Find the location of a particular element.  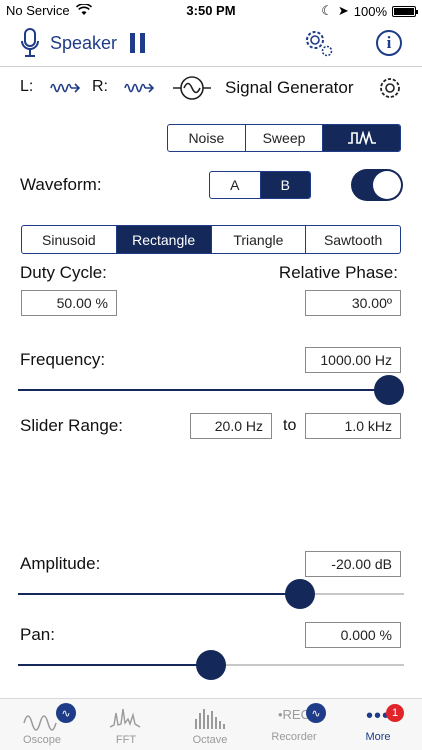

generator-mode-tabs: Noise Sweep is located at coordinates (284, 138).